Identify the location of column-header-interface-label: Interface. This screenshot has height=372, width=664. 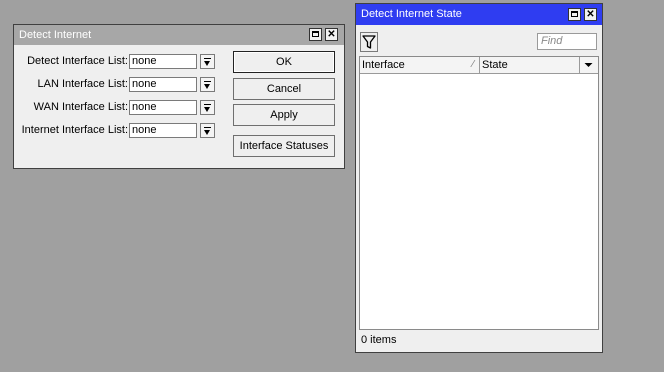
(383, 65).